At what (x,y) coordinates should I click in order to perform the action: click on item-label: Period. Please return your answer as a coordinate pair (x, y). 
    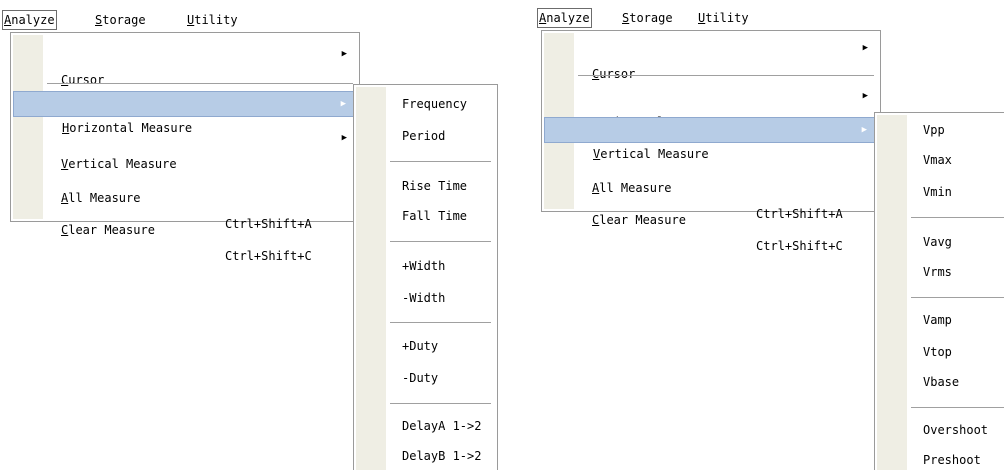
    Looking at the image, I should click on (424, 136).